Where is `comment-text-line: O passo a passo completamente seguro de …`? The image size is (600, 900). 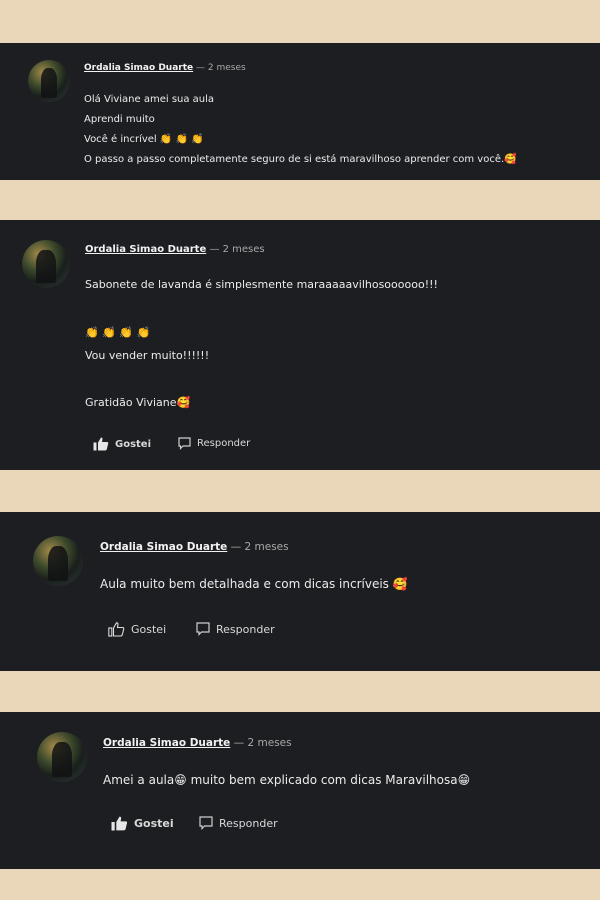 comment-text-line: O passo a passo completamente seguro de … is located at coordinates (300, 159).